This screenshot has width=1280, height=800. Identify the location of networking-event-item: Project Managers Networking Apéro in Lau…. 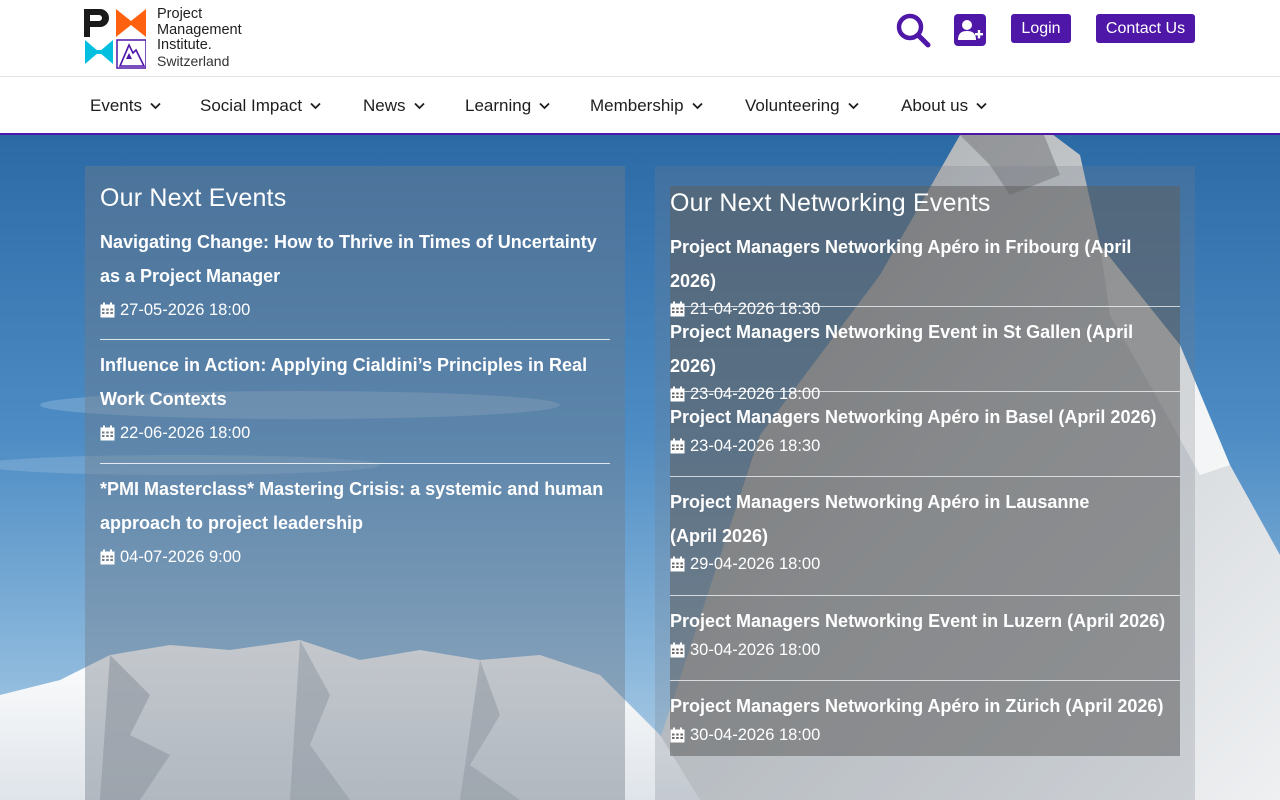
(925, 530).